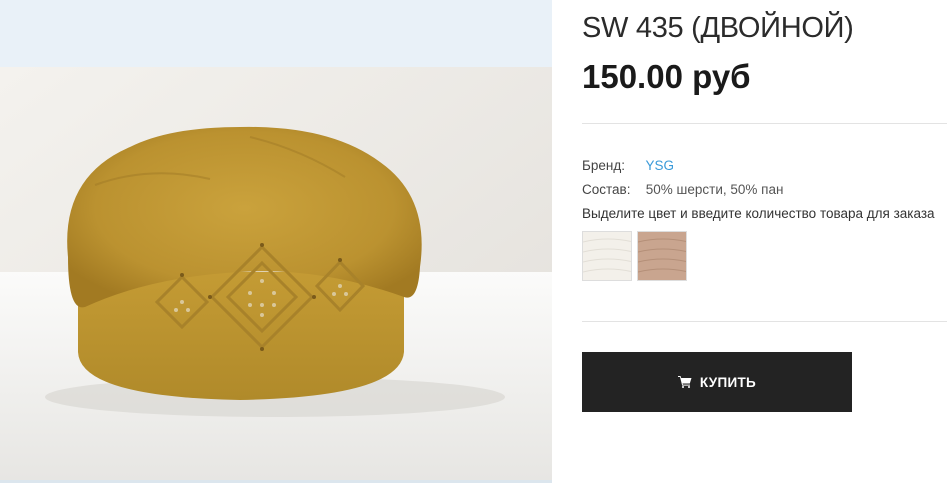  I want to click on brand-label: Бренд:, so click(603, 165).